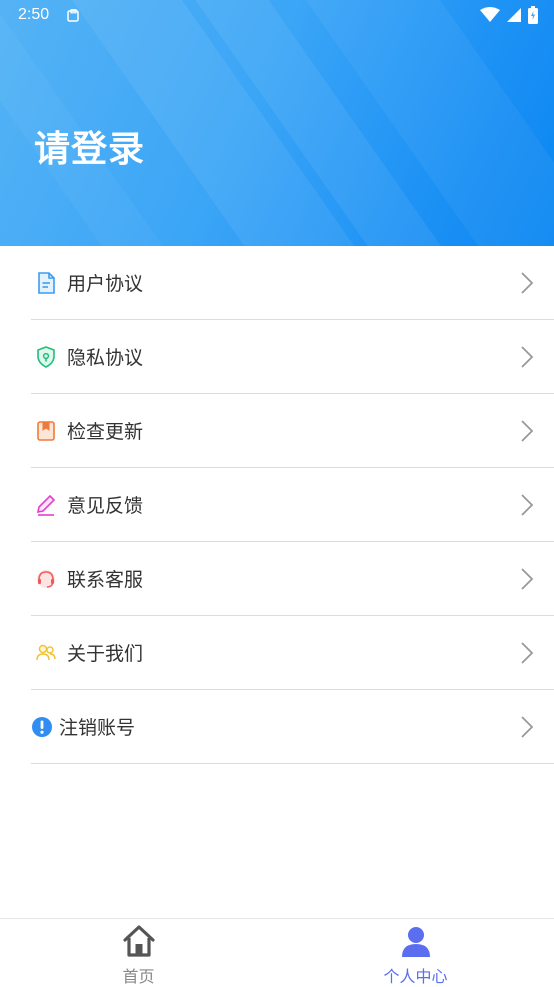 Image resolution: width=554 pixels, height=987 pixels. What do you see at coordinates (89, 146) in the screenshot?
I see `login-prompt: 请登录` at bounding box center [89, 146].